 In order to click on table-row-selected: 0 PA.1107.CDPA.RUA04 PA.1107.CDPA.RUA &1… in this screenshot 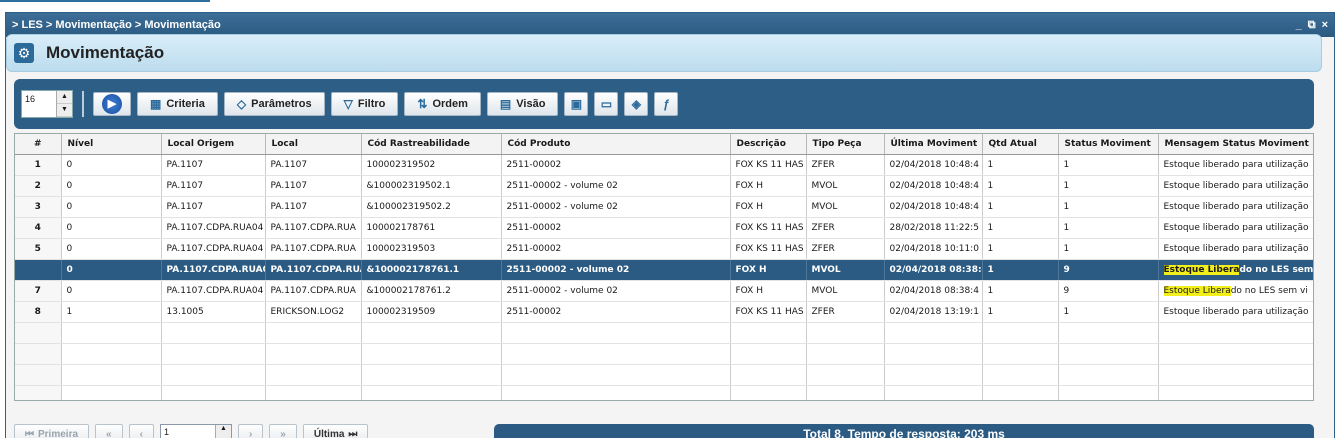, I will do `click(664, 270)`.